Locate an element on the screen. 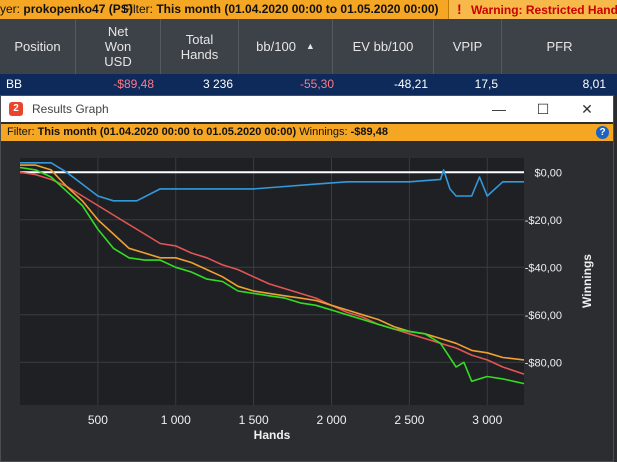 The image size is (617, 462). y-tick-label: $0,00 is located at coordinates (548, 173).